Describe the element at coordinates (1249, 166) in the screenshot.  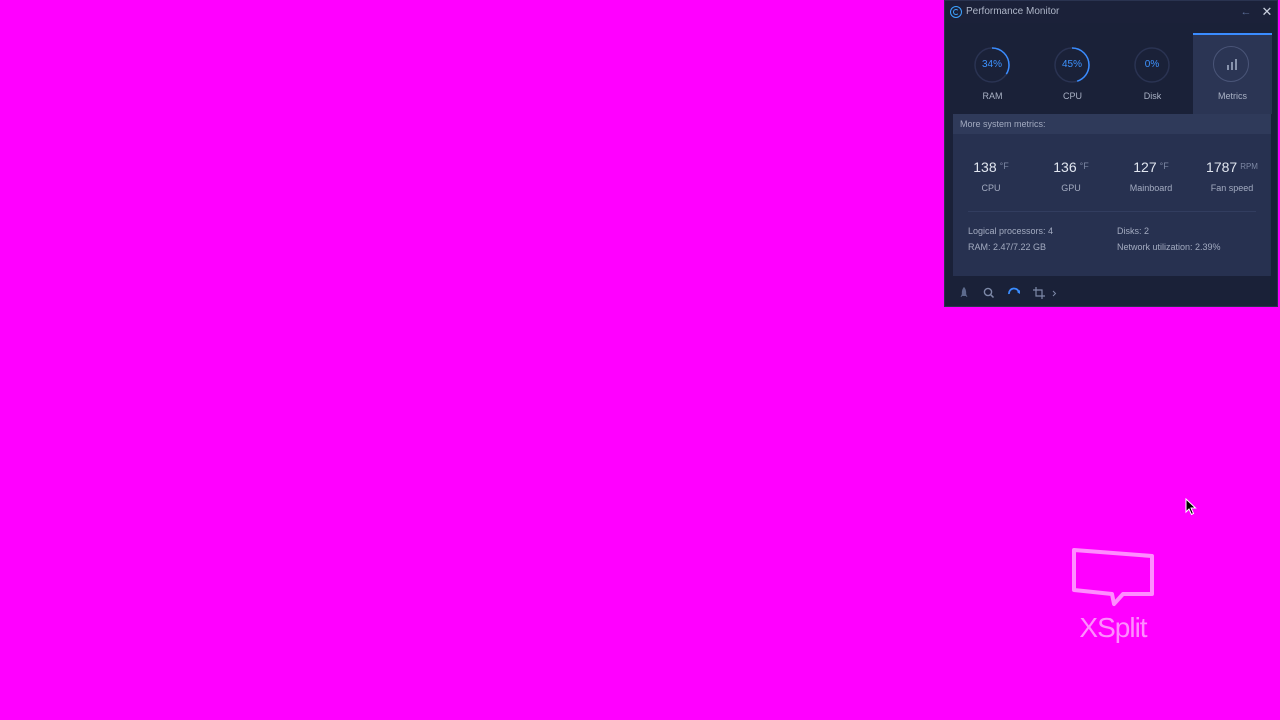
I see `fan-speed-unit: RPM` at that location.